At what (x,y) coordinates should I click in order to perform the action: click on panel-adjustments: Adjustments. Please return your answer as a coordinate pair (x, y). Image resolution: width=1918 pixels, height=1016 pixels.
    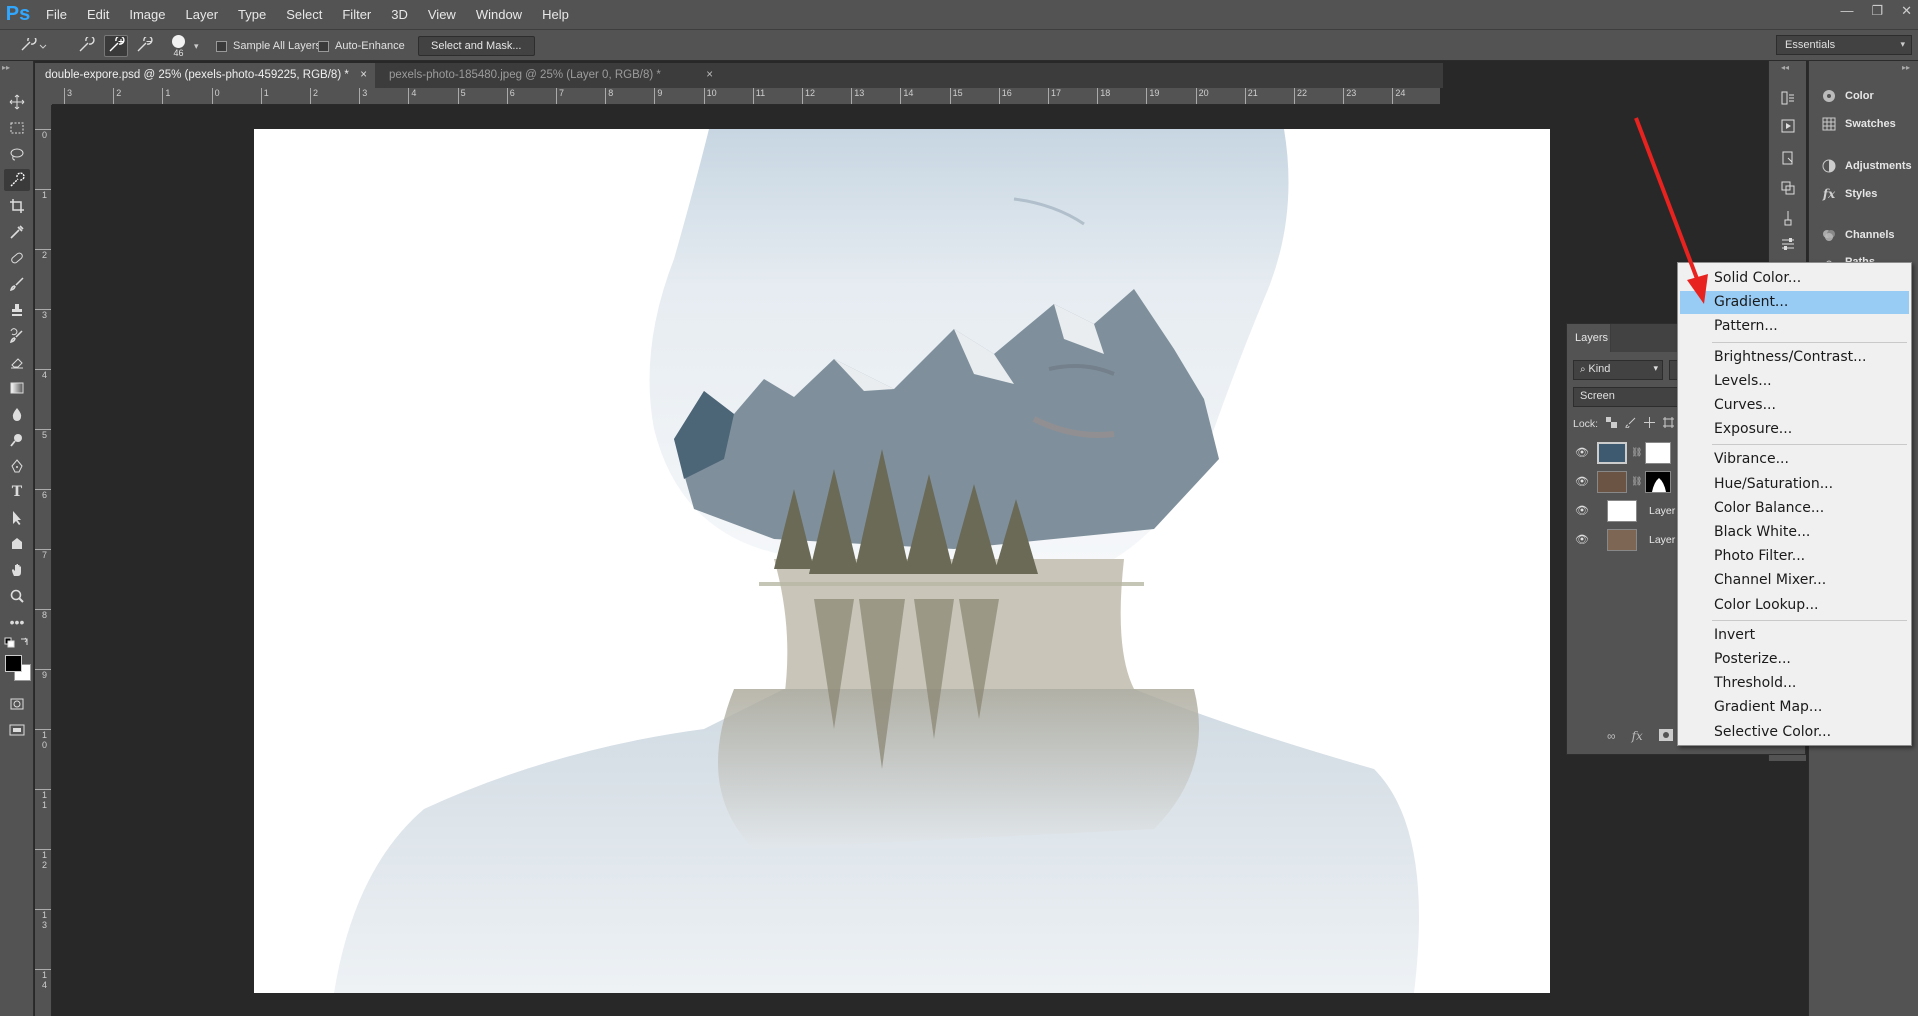
    Looking at the image, I should click on (1866, 166).